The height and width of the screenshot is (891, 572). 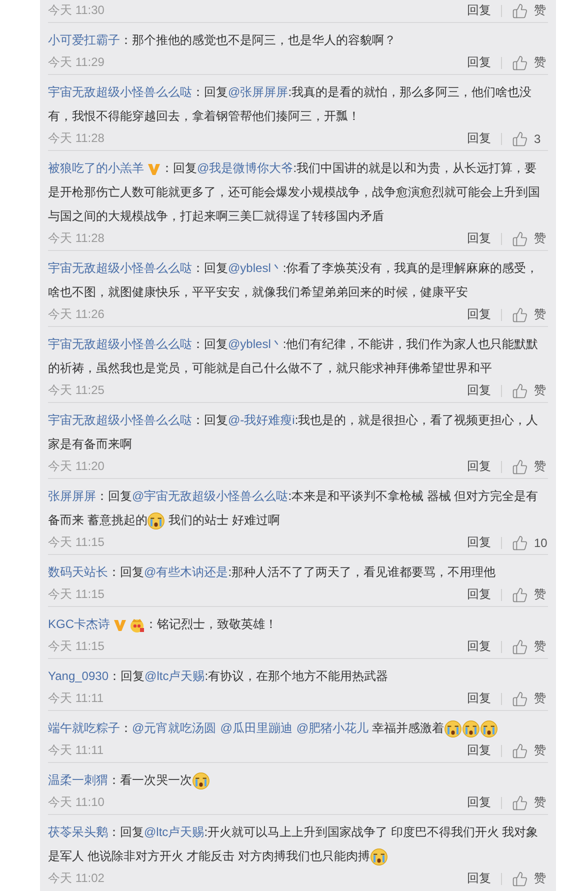 What do you see at coordinates (174, 728) in the screenshot?
I see `mention-link: @元宵就吃汤圆` at bounding box center [174, 728].